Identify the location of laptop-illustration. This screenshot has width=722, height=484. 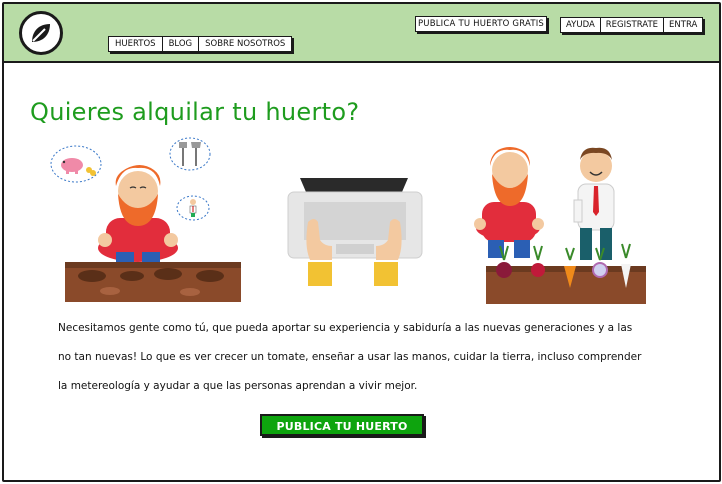
(355, 232).